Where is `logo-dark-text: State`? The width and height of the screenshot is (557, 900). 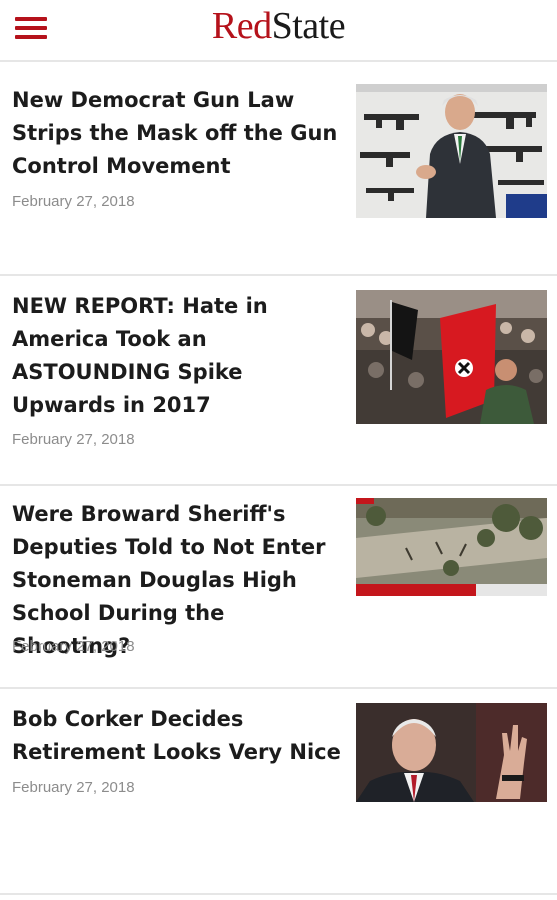
logo-dark-text: State is located at coordinates (308, 26).